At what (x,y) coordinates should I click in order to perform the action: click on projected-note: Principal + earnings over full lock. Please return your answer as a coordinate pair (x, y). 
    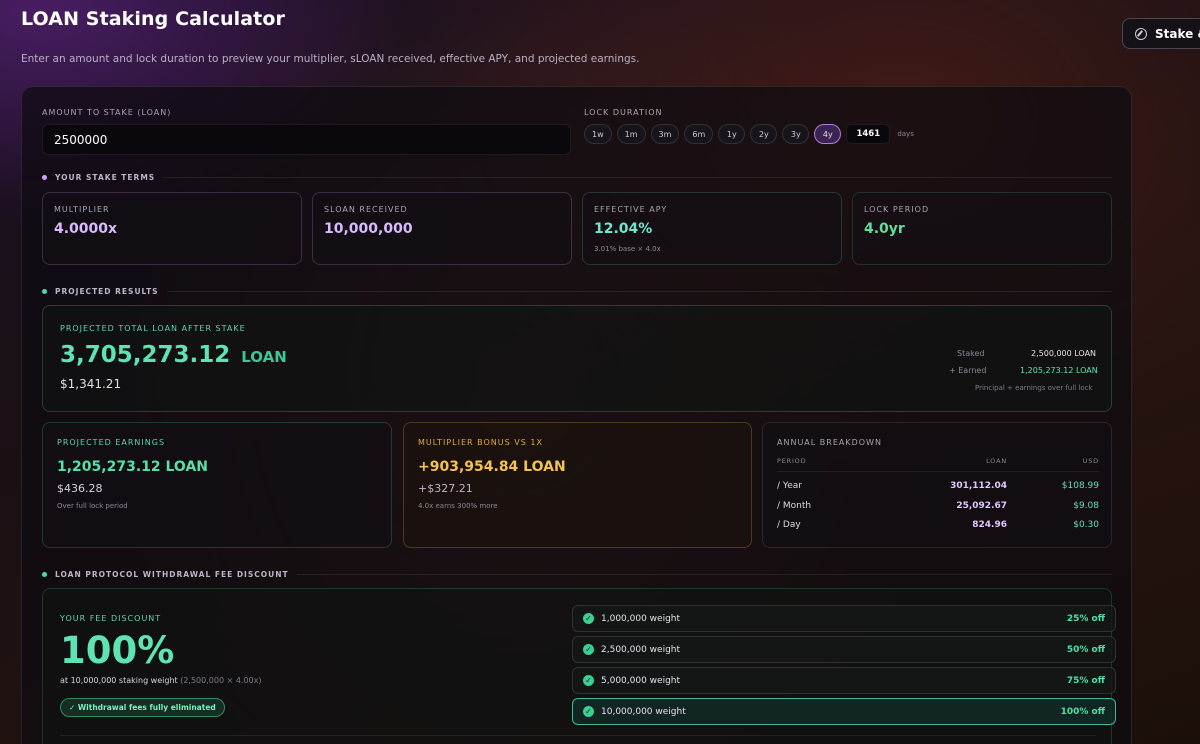
    Looking at the image, I should click on (1034, 388).